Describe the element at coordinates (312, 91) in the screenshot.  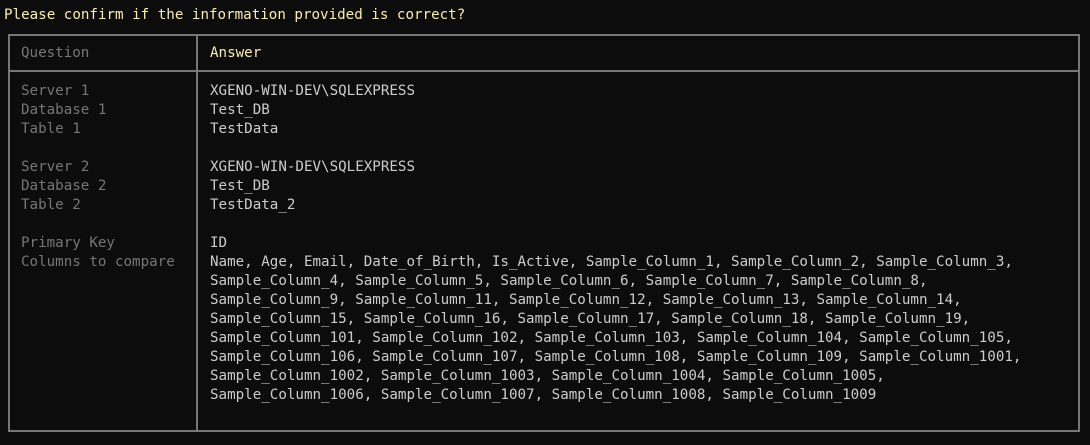
I see `value-server-1: XGENO-WIN-DEV\SQLEXPRESS` at that location.